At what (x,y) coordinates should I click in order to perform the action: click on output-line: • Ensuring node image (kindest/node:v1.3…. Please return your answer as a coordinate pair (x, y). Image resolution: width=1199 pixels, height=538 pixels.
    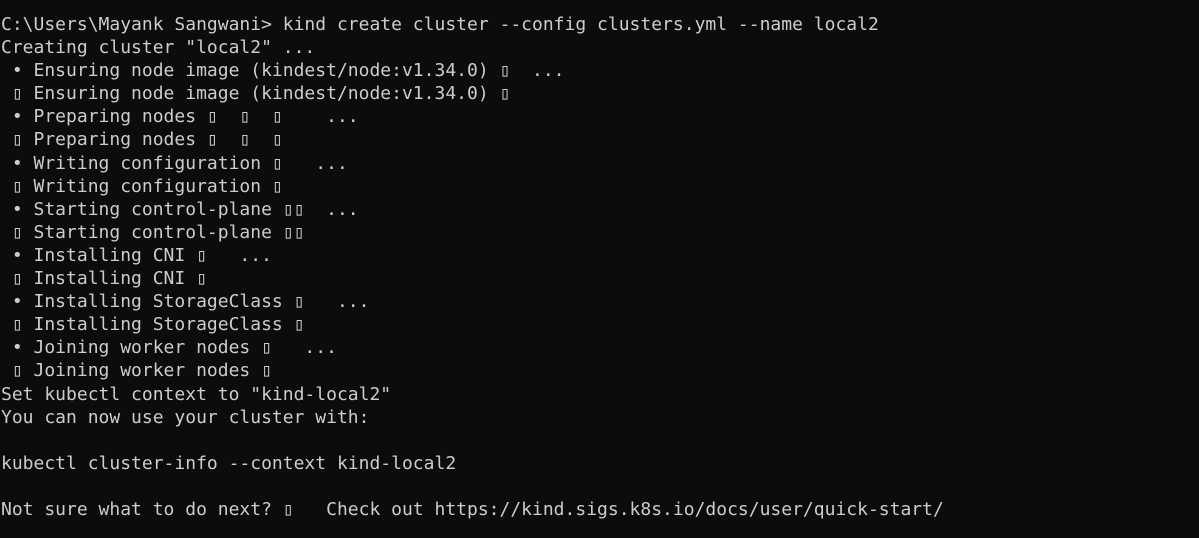
    Looking at the image, I should click on (283, 71).